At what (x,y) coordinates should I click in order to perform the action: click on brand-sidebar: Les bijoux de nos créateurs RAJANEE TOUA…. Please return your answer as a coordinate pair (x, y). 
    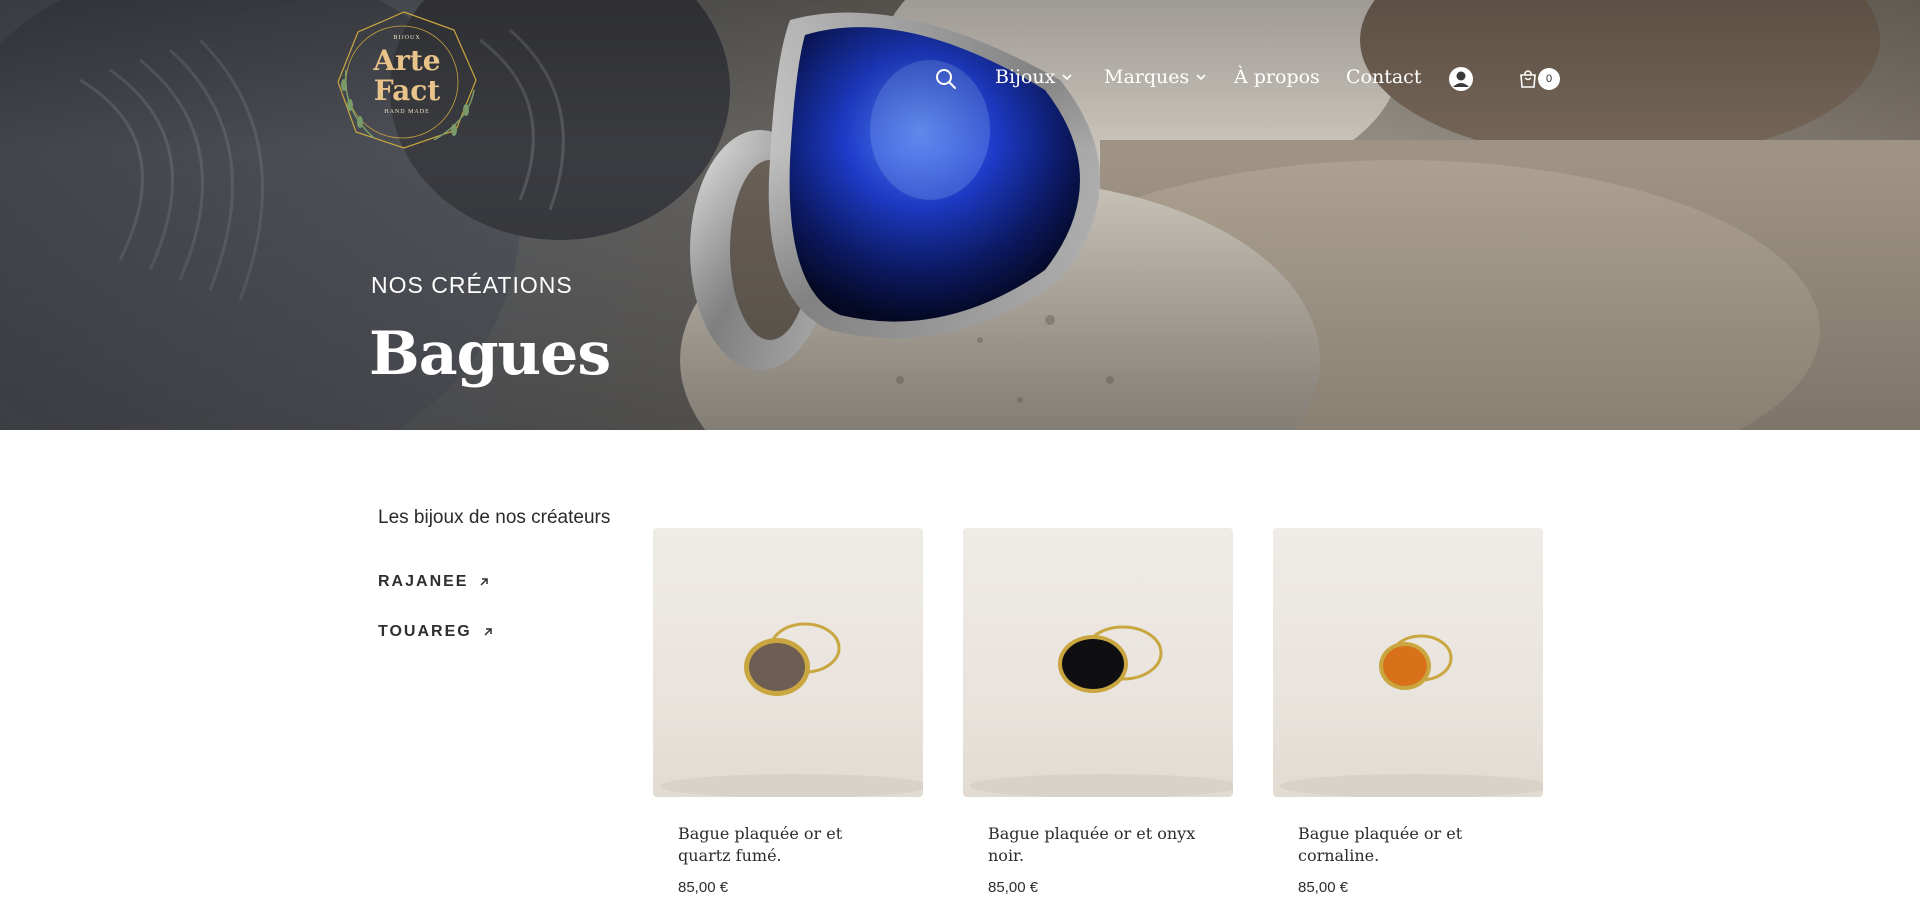
    Looking at the image, I should click on (508, 582).